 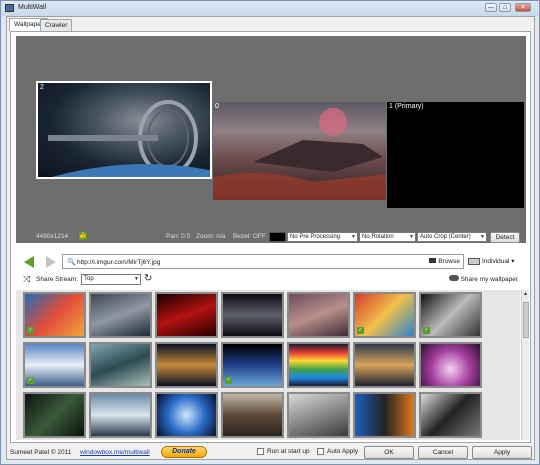 I want to click on tree-cliff-image, so click(x=299, y=154).